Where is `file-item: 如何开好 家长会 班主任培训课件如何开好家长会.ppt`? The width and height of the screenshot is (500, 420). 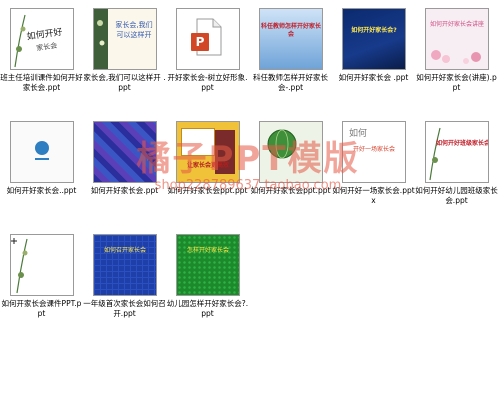
file-item: 如何开好 家长会 班主任培训课件如何开好家长会.ppt is located at coordinates (41, 64).